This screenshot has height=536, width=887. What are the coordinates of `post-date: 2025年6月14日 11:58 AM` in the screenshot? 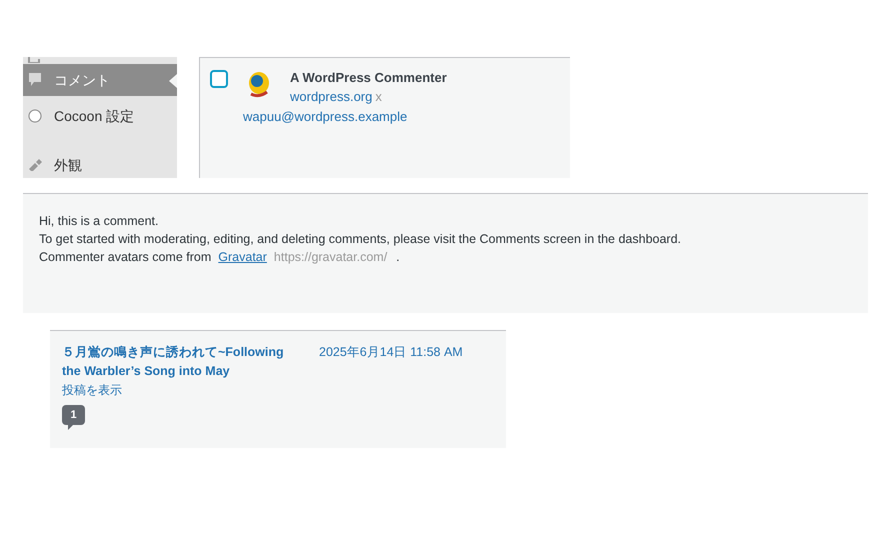 It's located at (391, 352).